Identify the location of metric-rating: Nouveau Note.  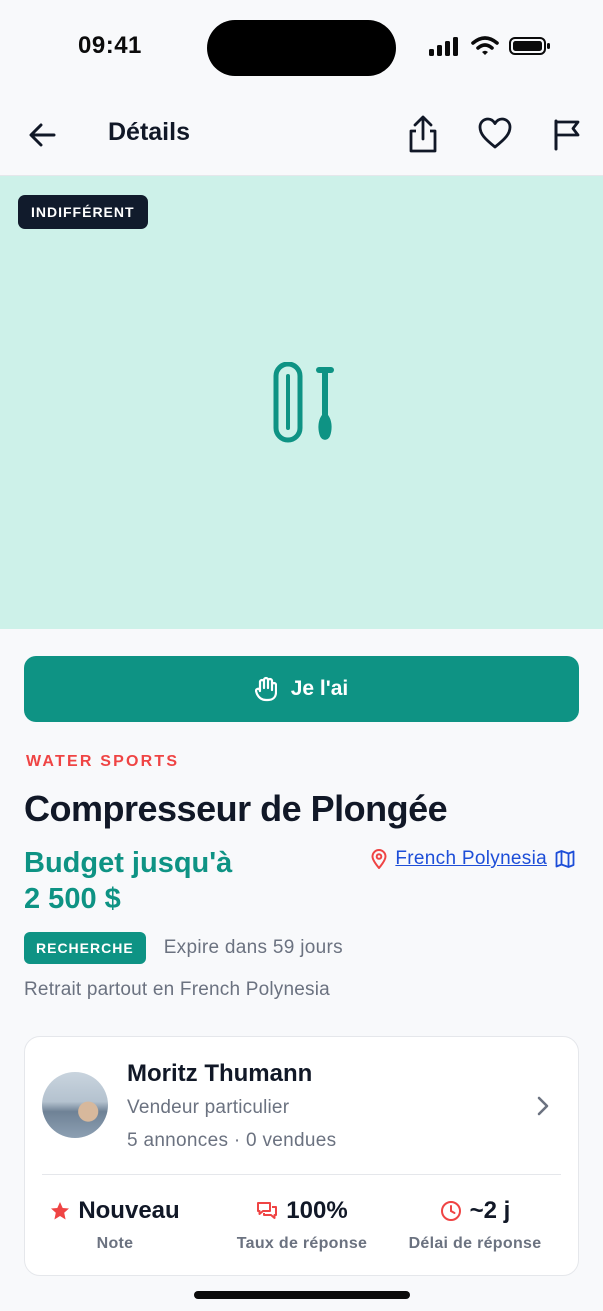
(115, 1225).